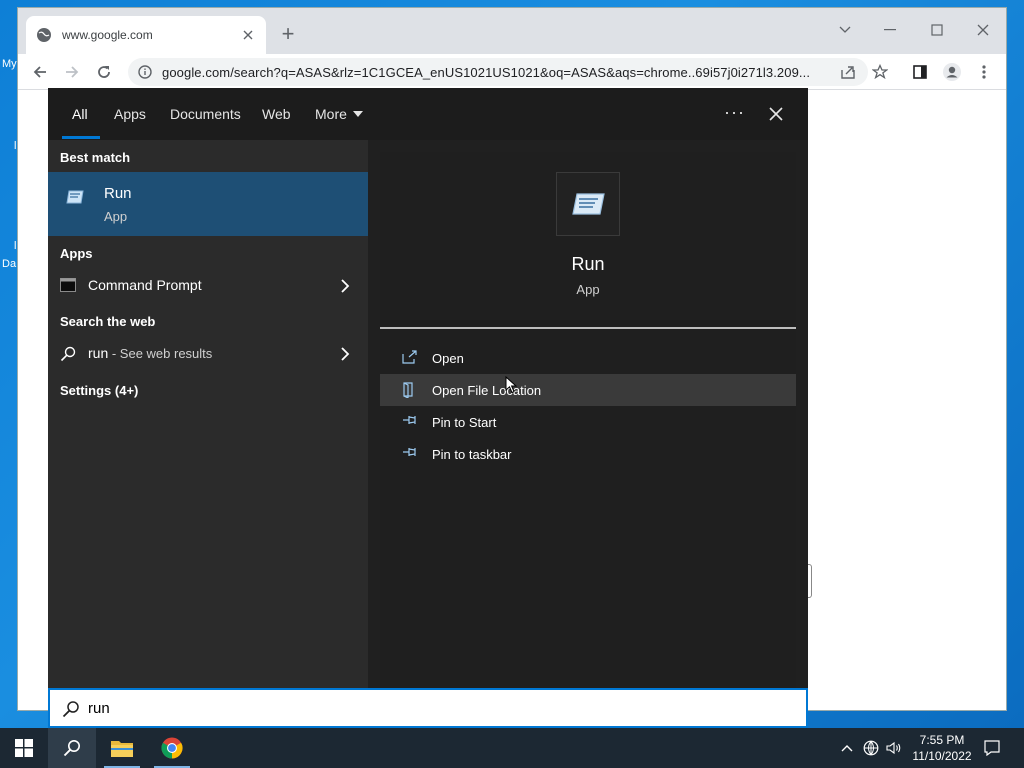  I want to click on minimize-button, so click(890, 30).